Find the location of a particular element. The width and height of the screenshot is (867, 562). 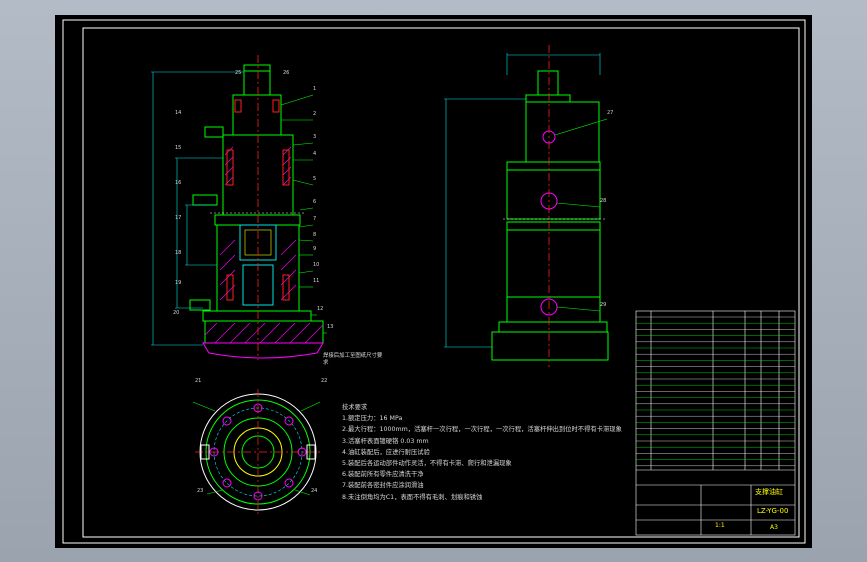

left-view-callout: 12 is located at coordinates (320, 309).